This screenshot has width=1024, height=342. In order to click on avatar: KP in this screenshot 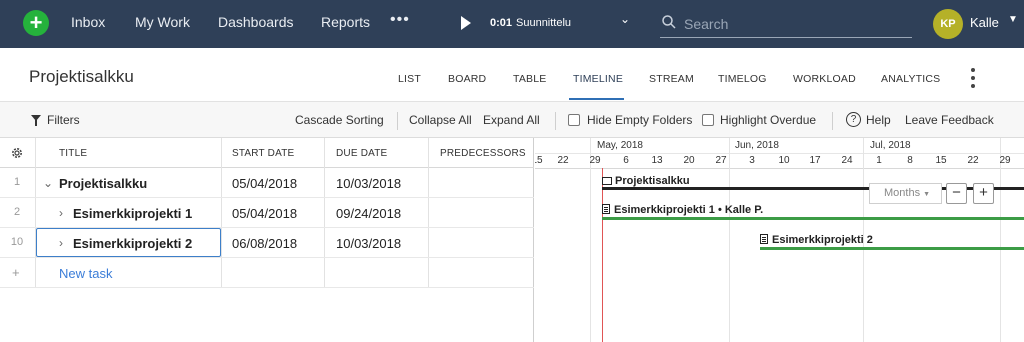, I will do `click(948, 24)`.